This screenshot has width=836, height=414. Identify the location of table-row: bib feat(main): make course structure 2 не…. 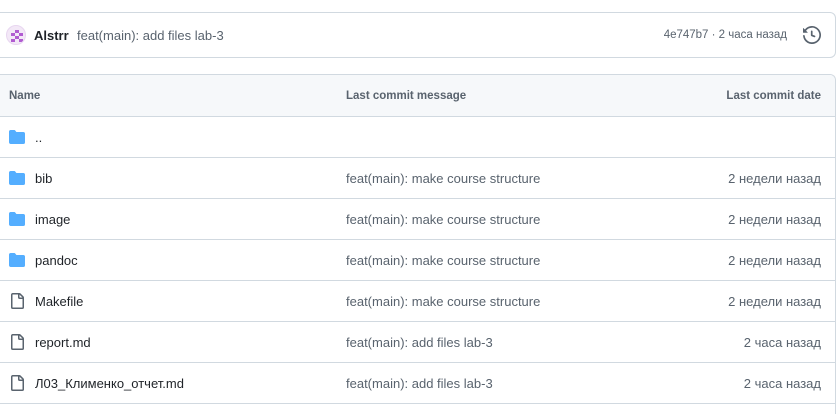
(417, 178).